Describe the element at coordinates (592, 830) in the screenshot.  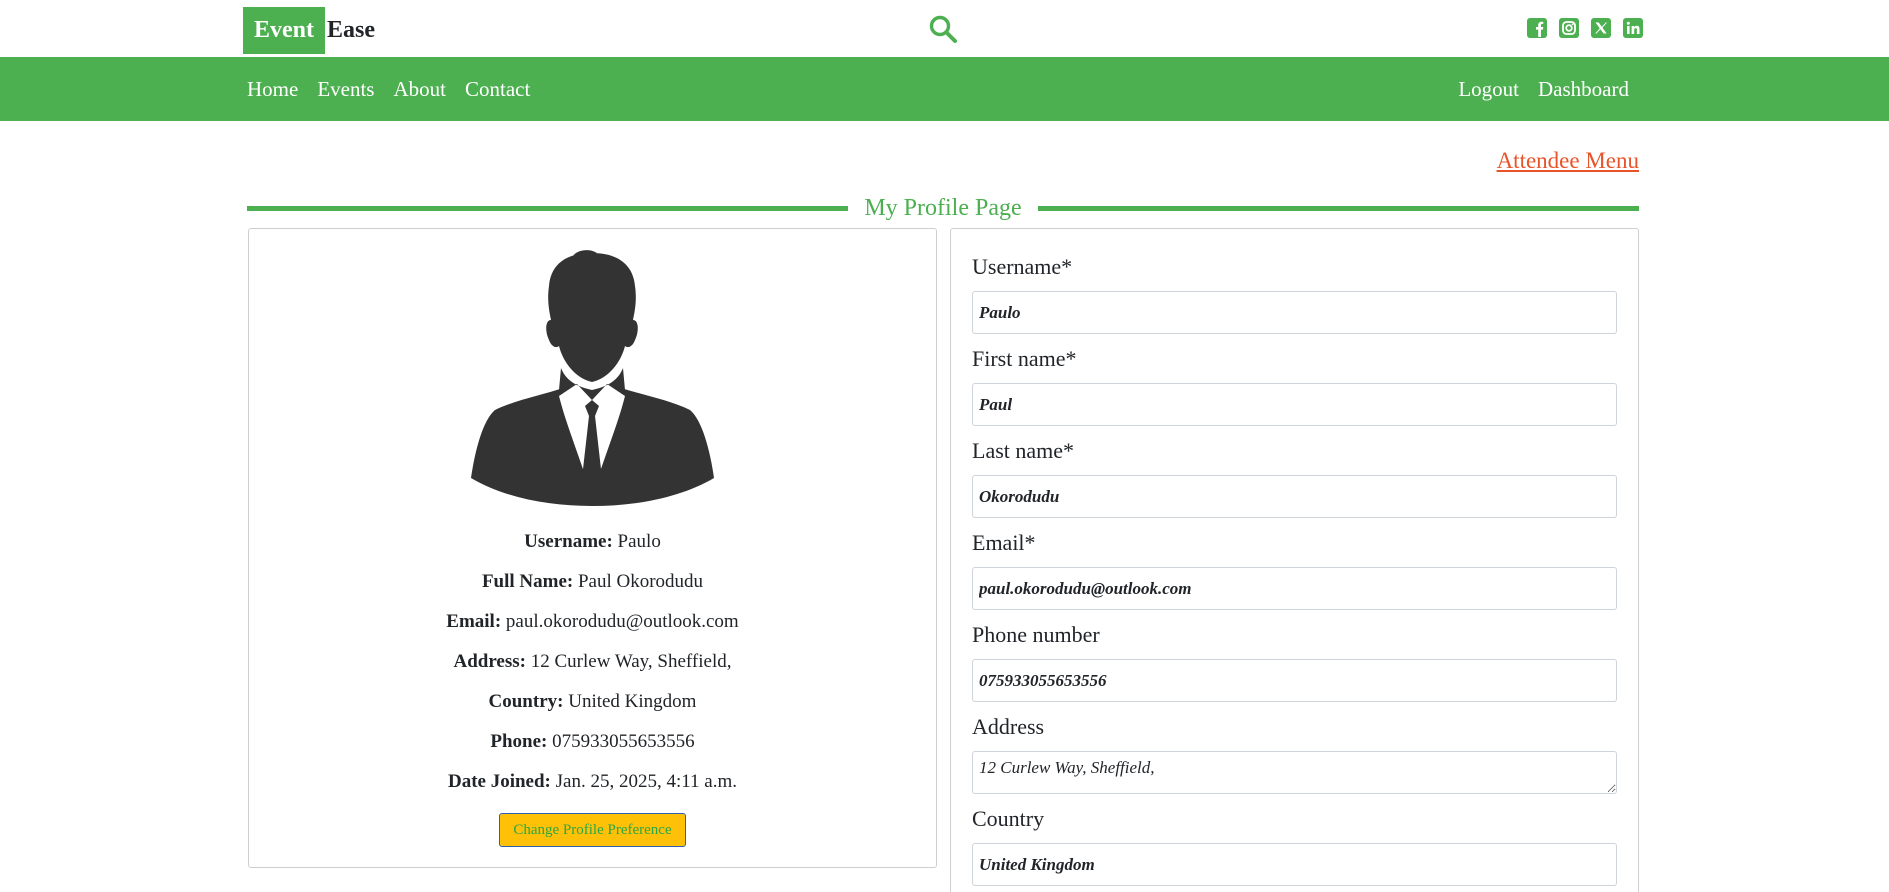
I see `change-profile-preference-button: Change Profile Preference` at that location.